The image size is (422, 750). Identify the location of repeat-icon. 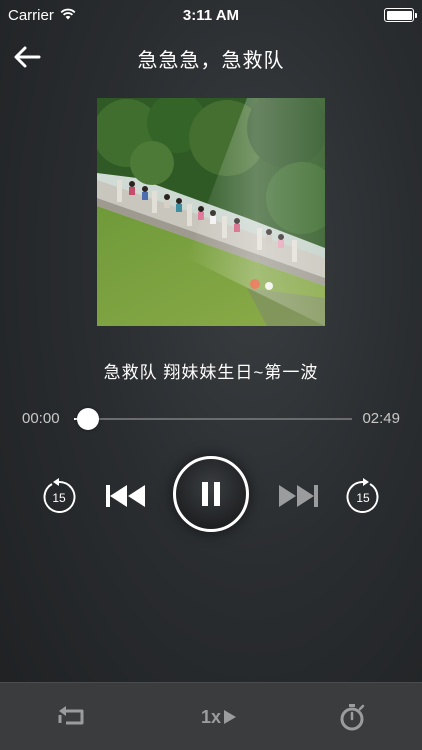
(71, 715).